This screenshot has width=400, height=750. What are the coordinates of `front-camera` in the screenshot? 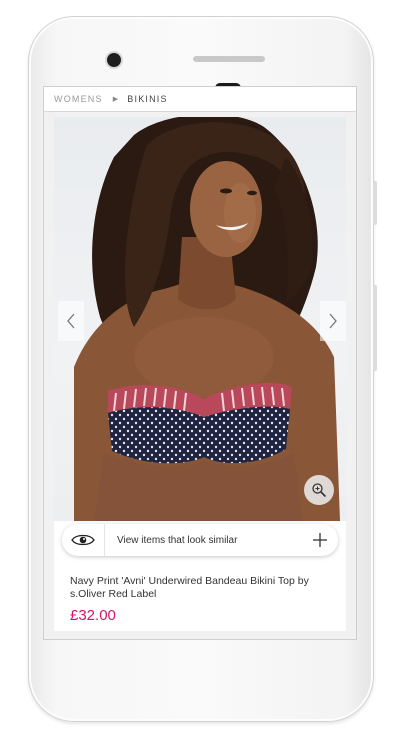 It's located at (114, 60).